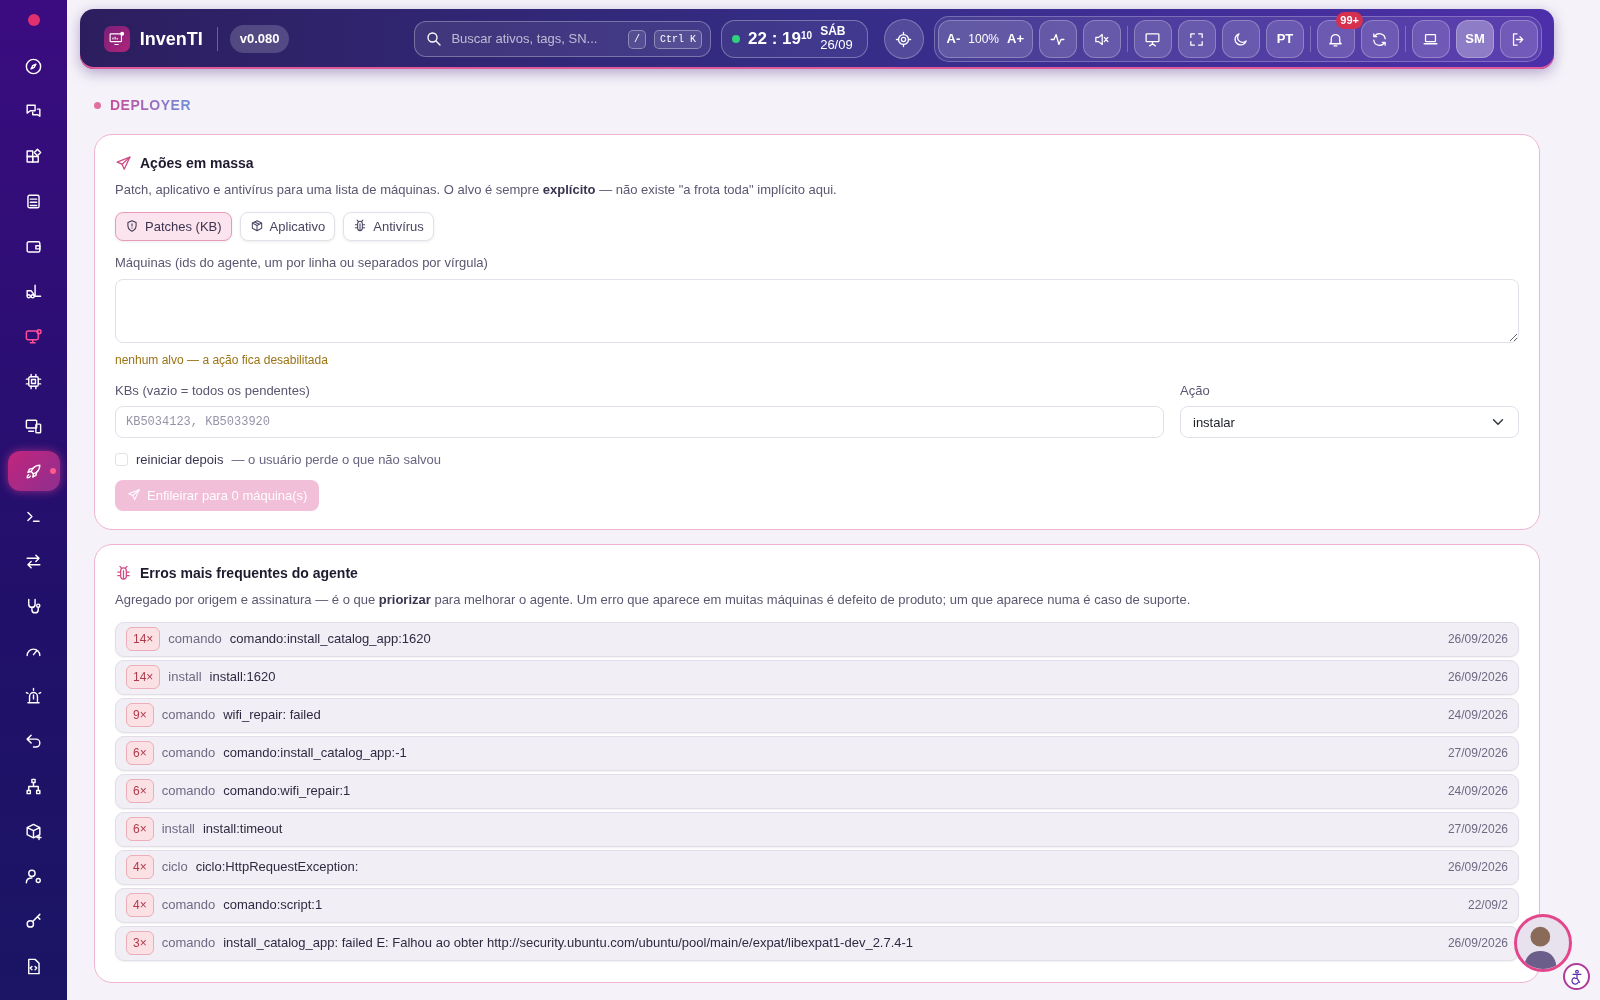 The height and width of the screenshot is (1000, 1600). What do you see at coordinates (140, 905) in the screenshot?
I see `count-badge: 4×` at bounding box center [140, 905].